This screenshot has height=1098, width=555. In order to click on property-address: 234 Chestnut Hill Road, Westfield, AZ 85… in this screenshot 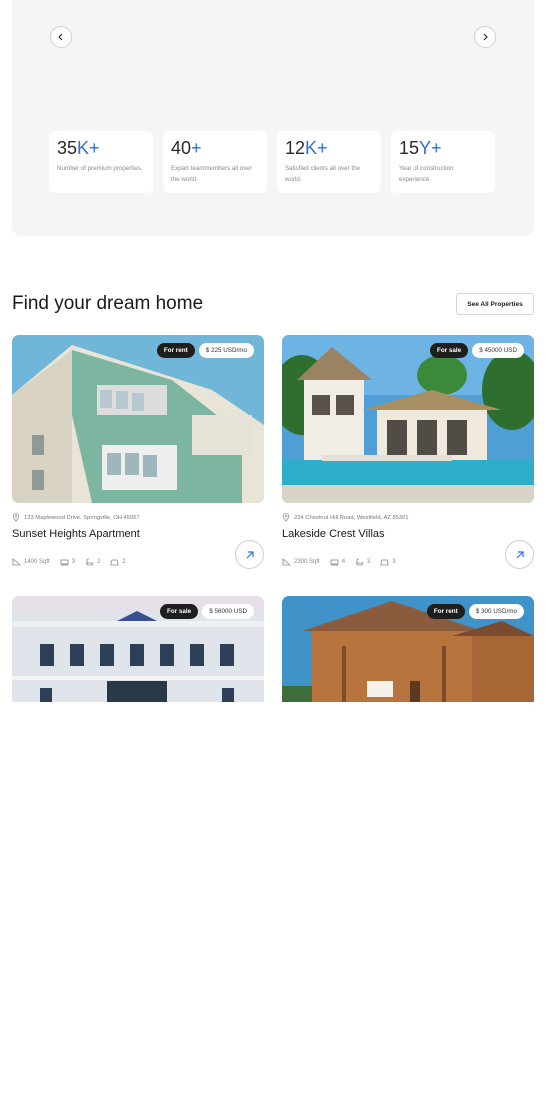, I will do `click(345, 517)`.